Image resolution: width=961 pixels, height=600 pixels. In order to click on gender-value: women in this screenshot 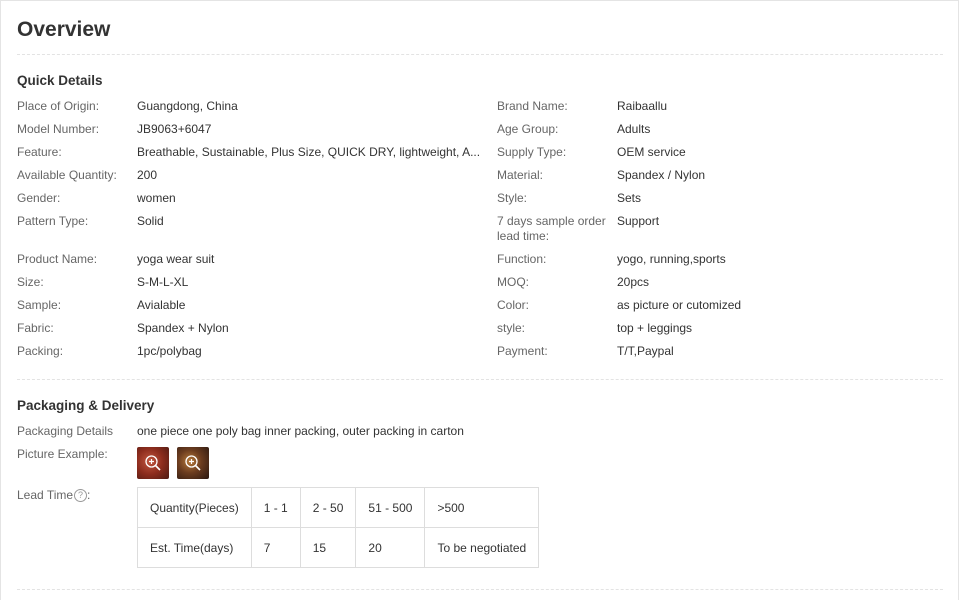, I will do `click(156, 198)`.